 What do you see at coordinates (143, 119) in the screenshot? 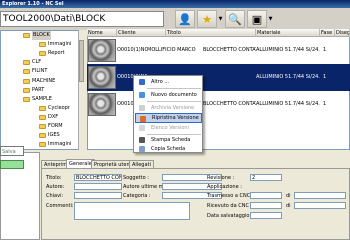
I see `restore-icon` at bounding box center [143, 119].